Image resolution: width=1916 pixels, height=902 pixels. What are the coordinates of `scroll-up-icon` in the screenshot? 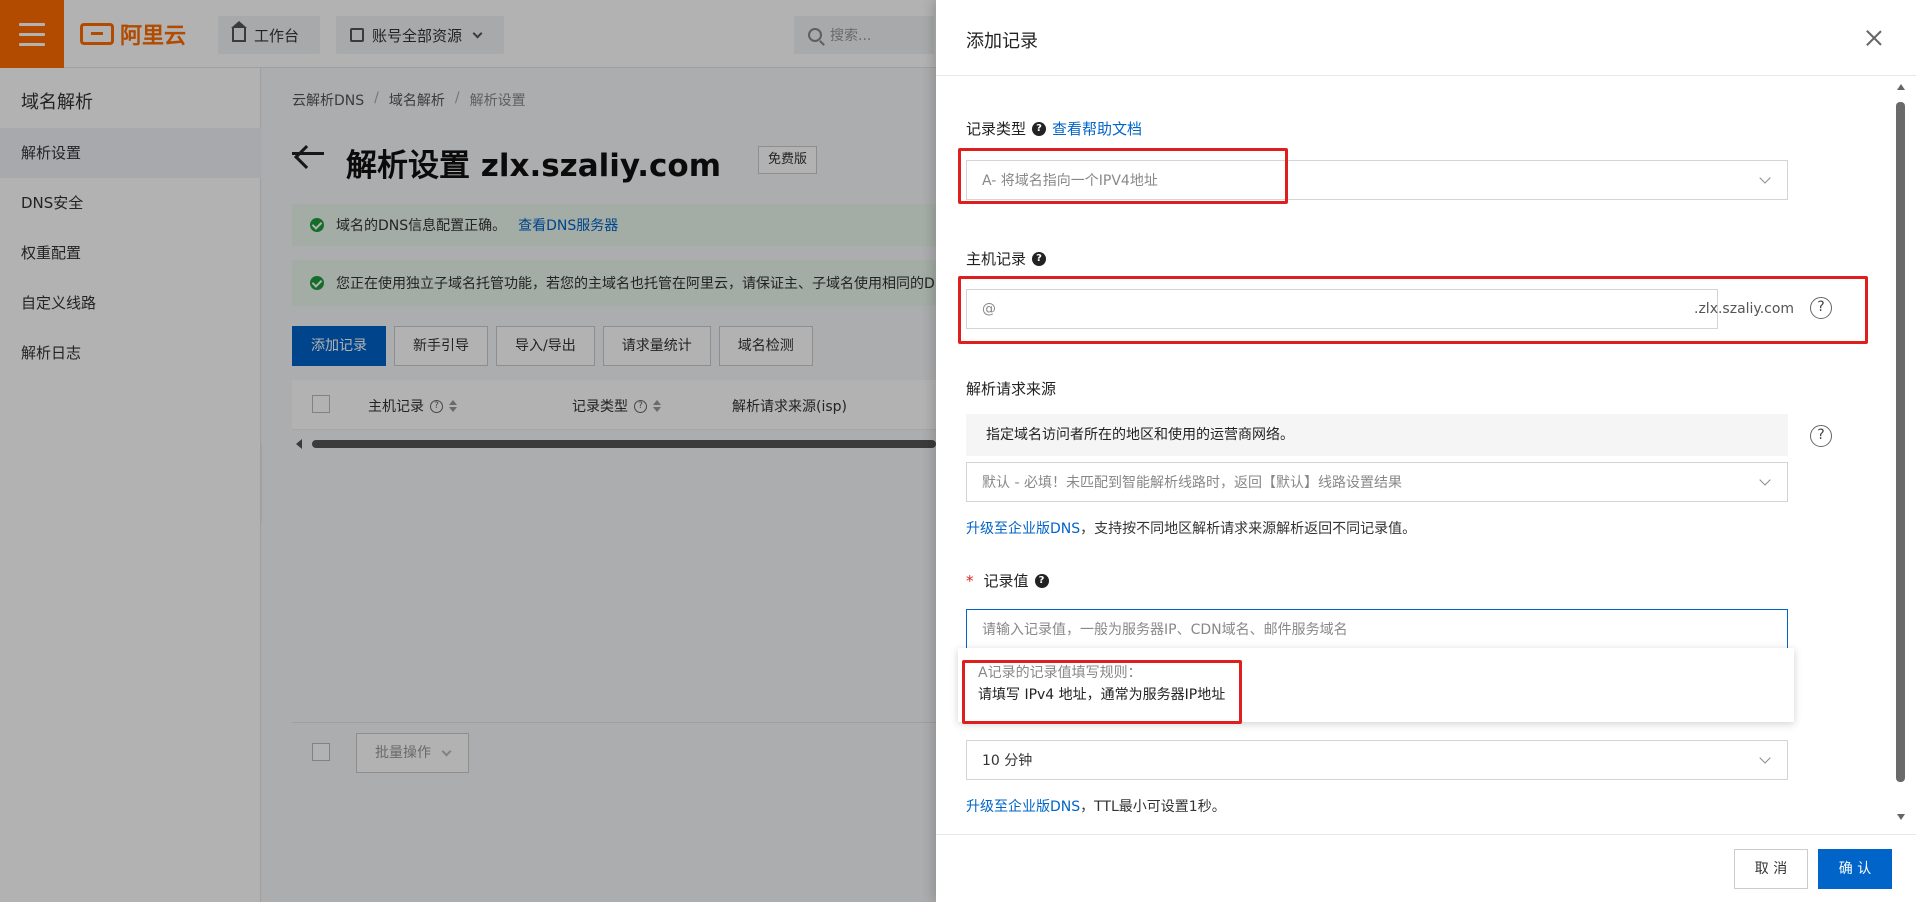 It's located at (1901, 87).